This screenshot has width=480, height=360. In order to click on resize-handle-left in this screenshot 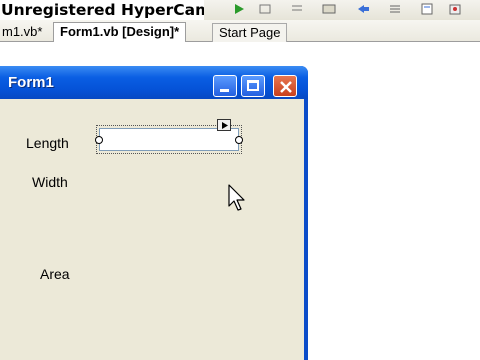, I will do `click(99, 140)`.